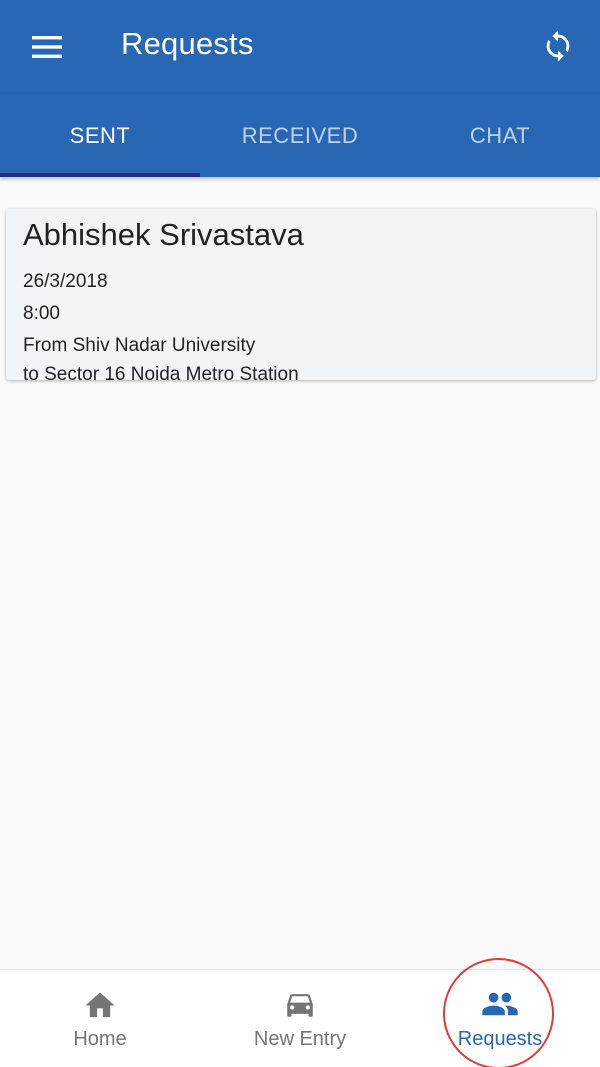 This screenshot has height=1067, width=600. I want to click on tab-received: RECEIVED, so click(300, 135).